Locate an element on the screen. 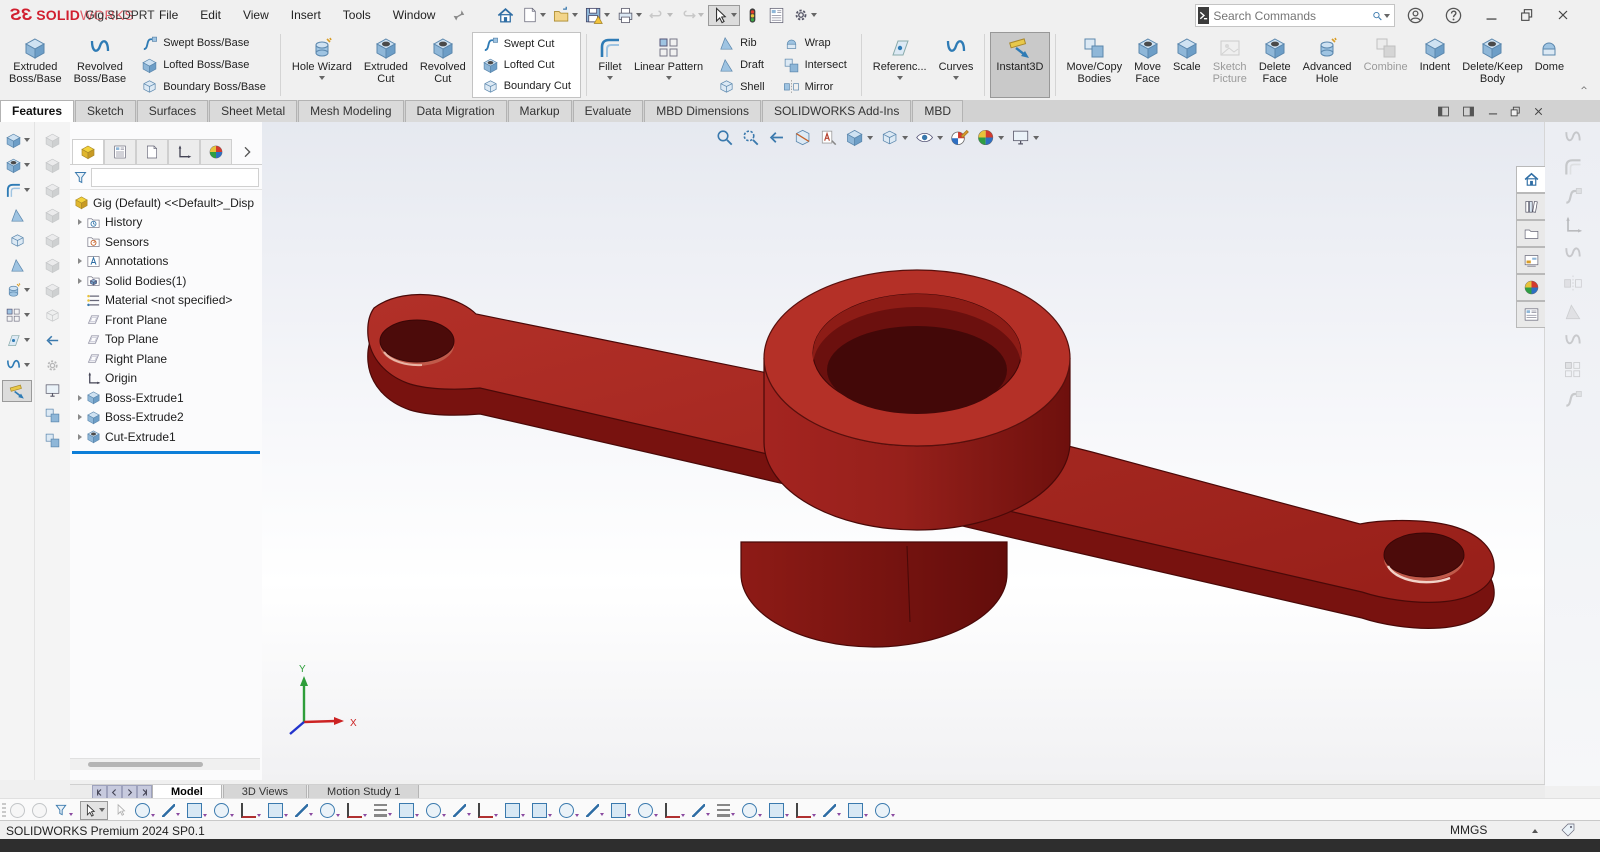  display-style-button is located at coordinates (894, 137).